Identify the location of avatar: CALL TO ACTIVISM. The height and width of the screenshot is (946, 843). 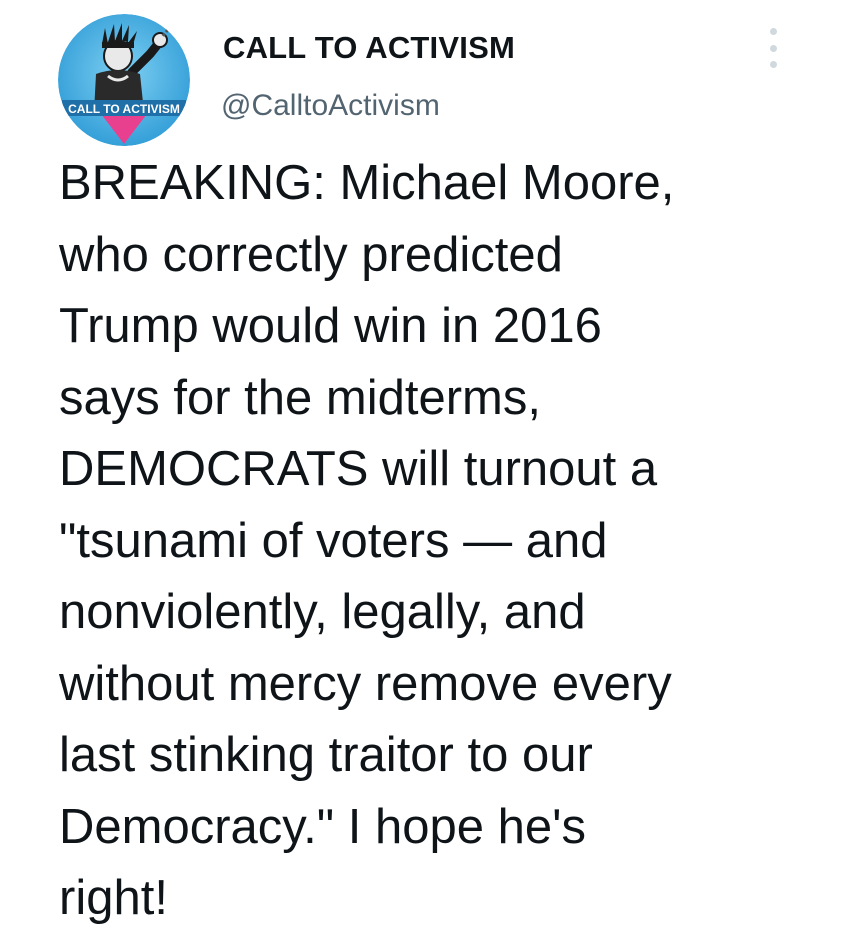
(124, 80).